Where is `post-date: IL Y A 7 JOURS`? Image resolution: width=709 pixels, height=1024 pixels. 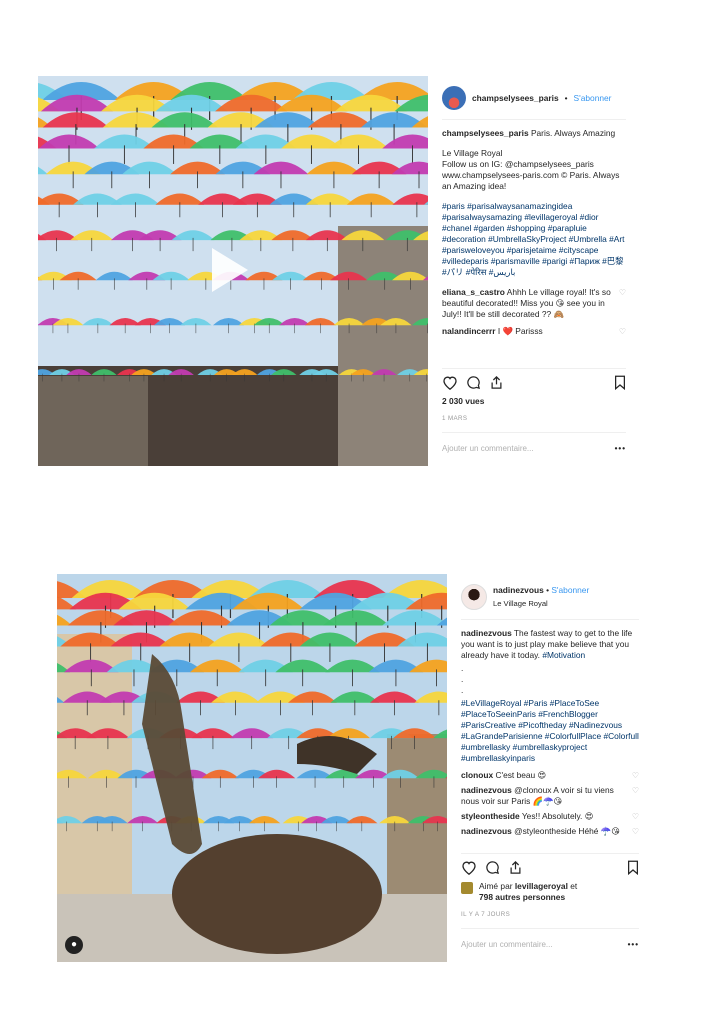 post-date: IL Y A 7 JOURS is located at coordinates (486, 914).